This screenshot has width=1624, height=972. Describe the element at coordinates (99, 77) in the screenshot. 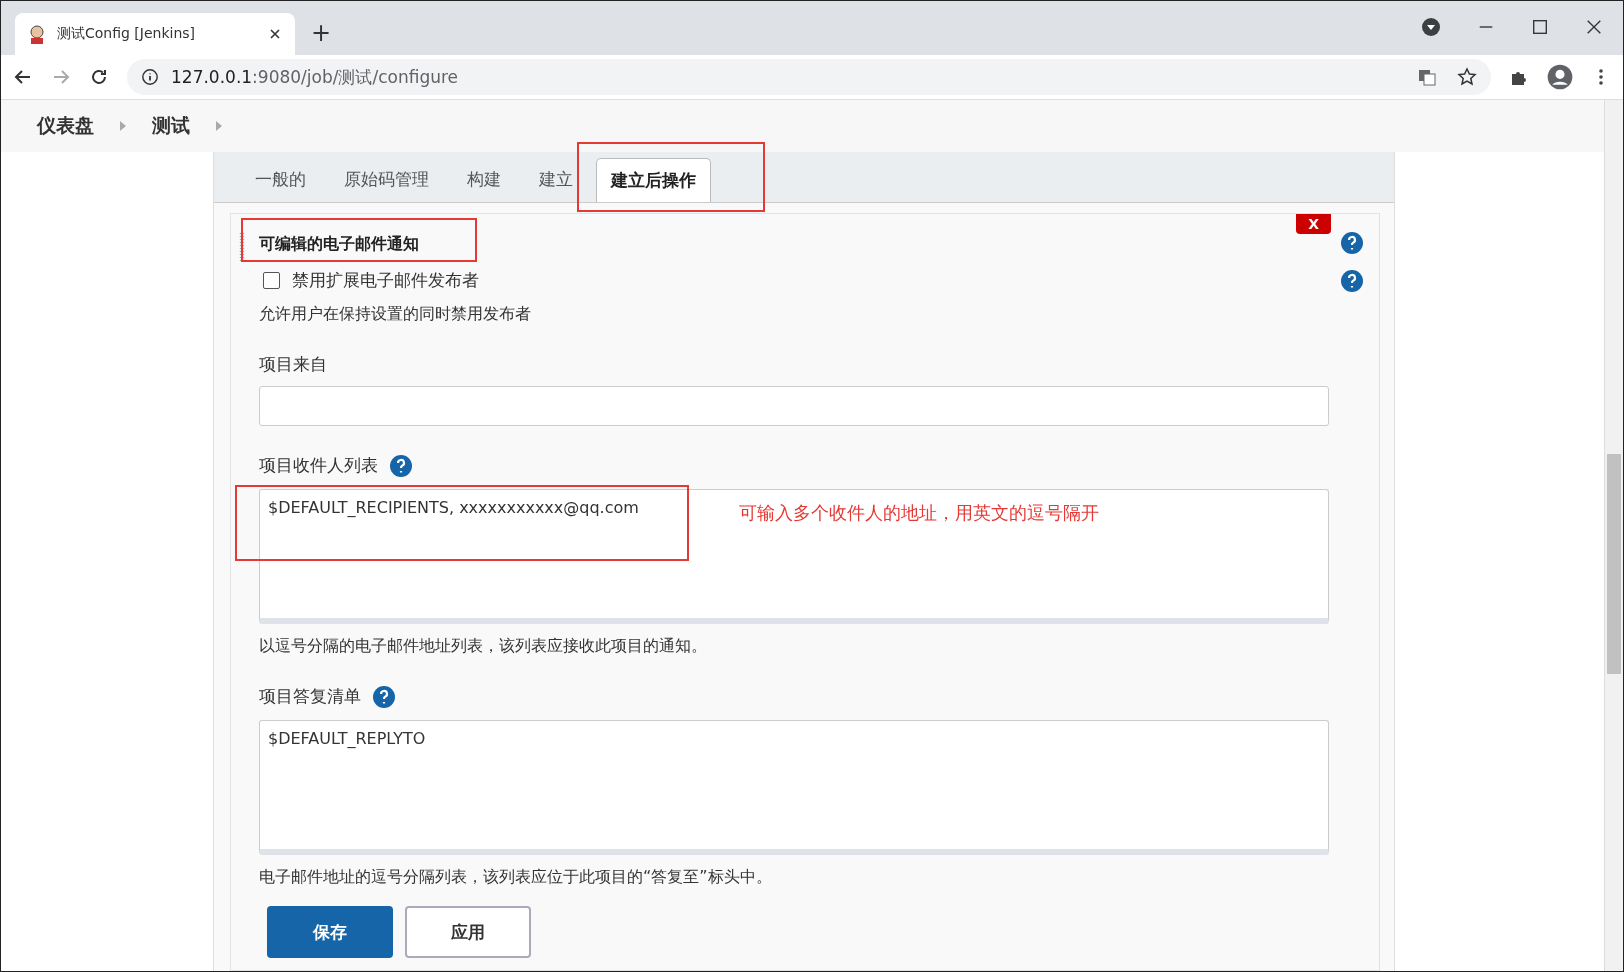

I see `reload-icon` at that location.